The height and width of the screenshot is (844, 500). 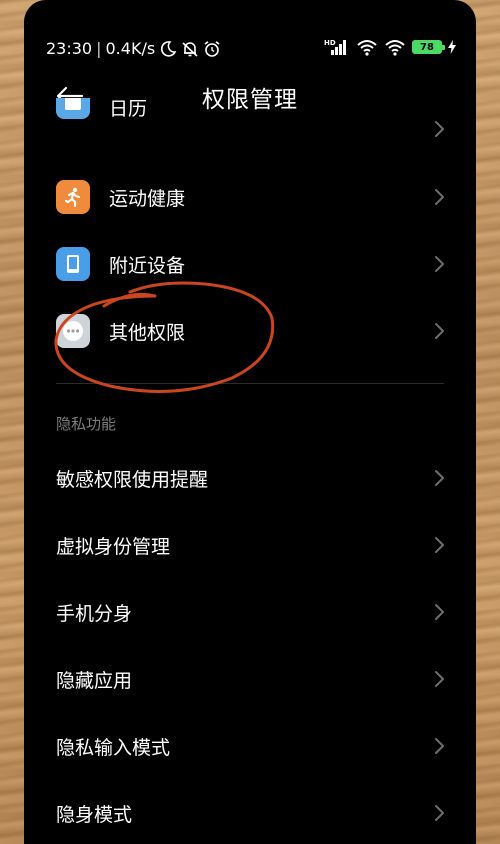 I want to click on list-item-label: 日历, so click(x=128, y=109).